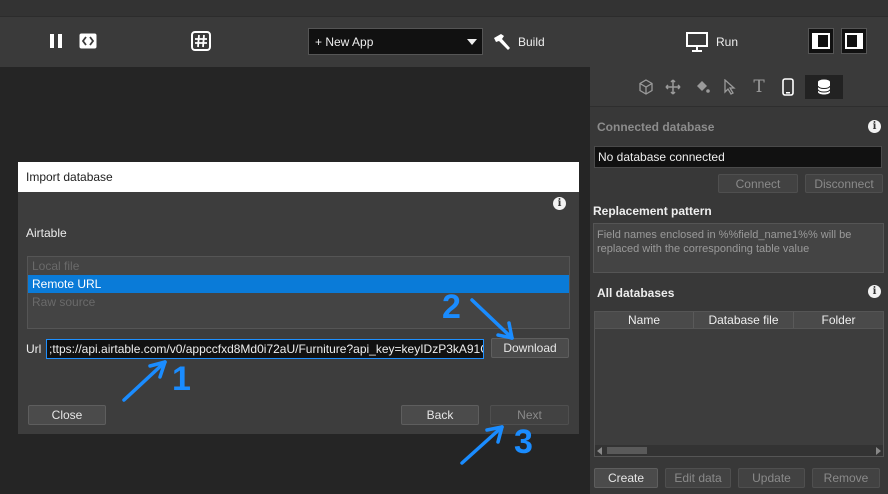 The height and width of the screenshot is (494, 888). What do you see at coordinates (318, 381) in the screenshot?
I see `annotation-arrows` at bounding box center [318, 381].